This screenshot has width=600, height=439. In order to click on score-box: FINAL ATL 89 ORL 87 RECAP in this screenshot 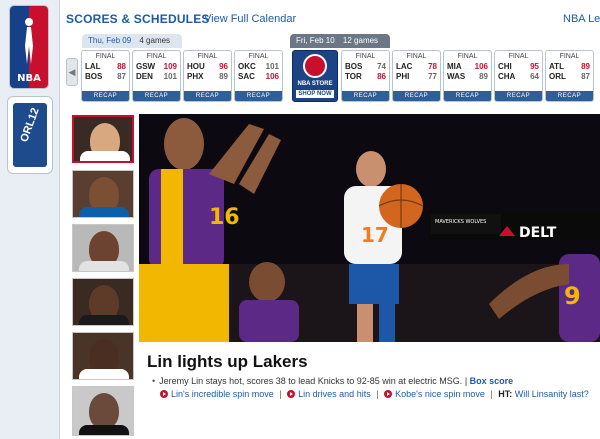, I will do `click(569, 76)`.